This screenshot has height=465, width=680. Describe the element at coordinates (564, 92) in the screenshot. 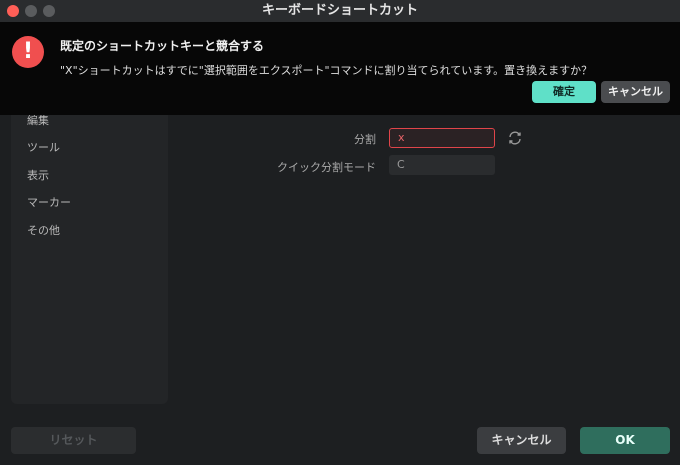

I see `confirm-button: 確定` at that location.